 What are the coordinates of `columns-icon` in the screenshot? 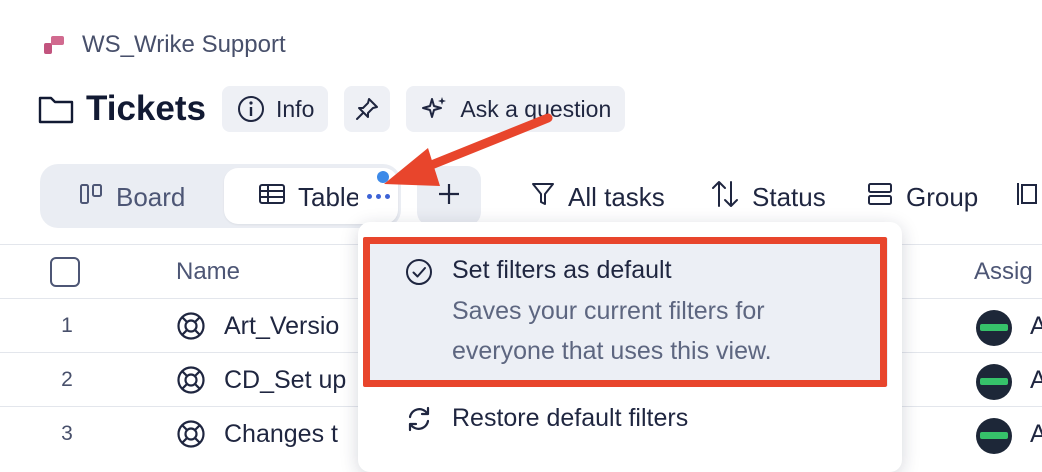 It's located at (1029, 197).